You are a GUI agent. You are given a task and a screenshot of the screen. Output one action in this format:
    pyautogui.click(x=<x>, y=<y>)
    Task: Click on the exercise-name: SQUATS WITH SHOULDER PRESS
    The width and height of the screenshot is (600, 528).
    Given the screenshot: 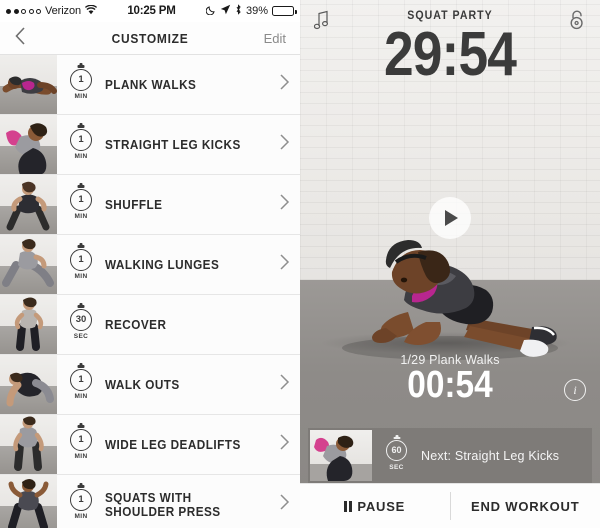 What is the action you would take?
    pyautogui.click(x=185, y=505)
    